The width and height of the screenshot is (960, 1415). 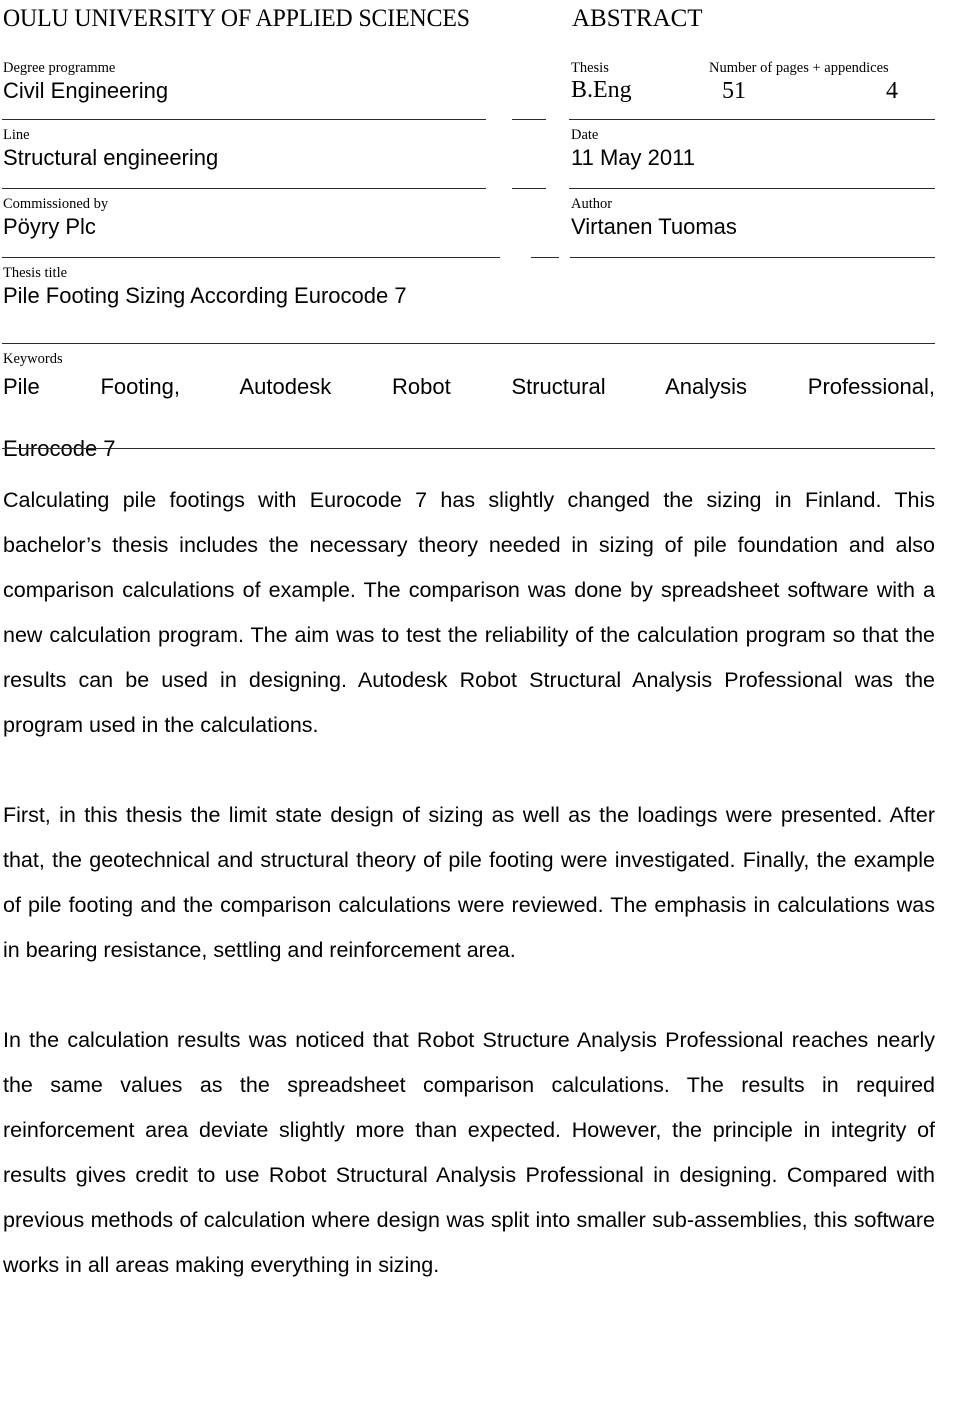 I want to click on field-degree-programme: Degree programme Civil Engineering, so click(x=85, y=82).